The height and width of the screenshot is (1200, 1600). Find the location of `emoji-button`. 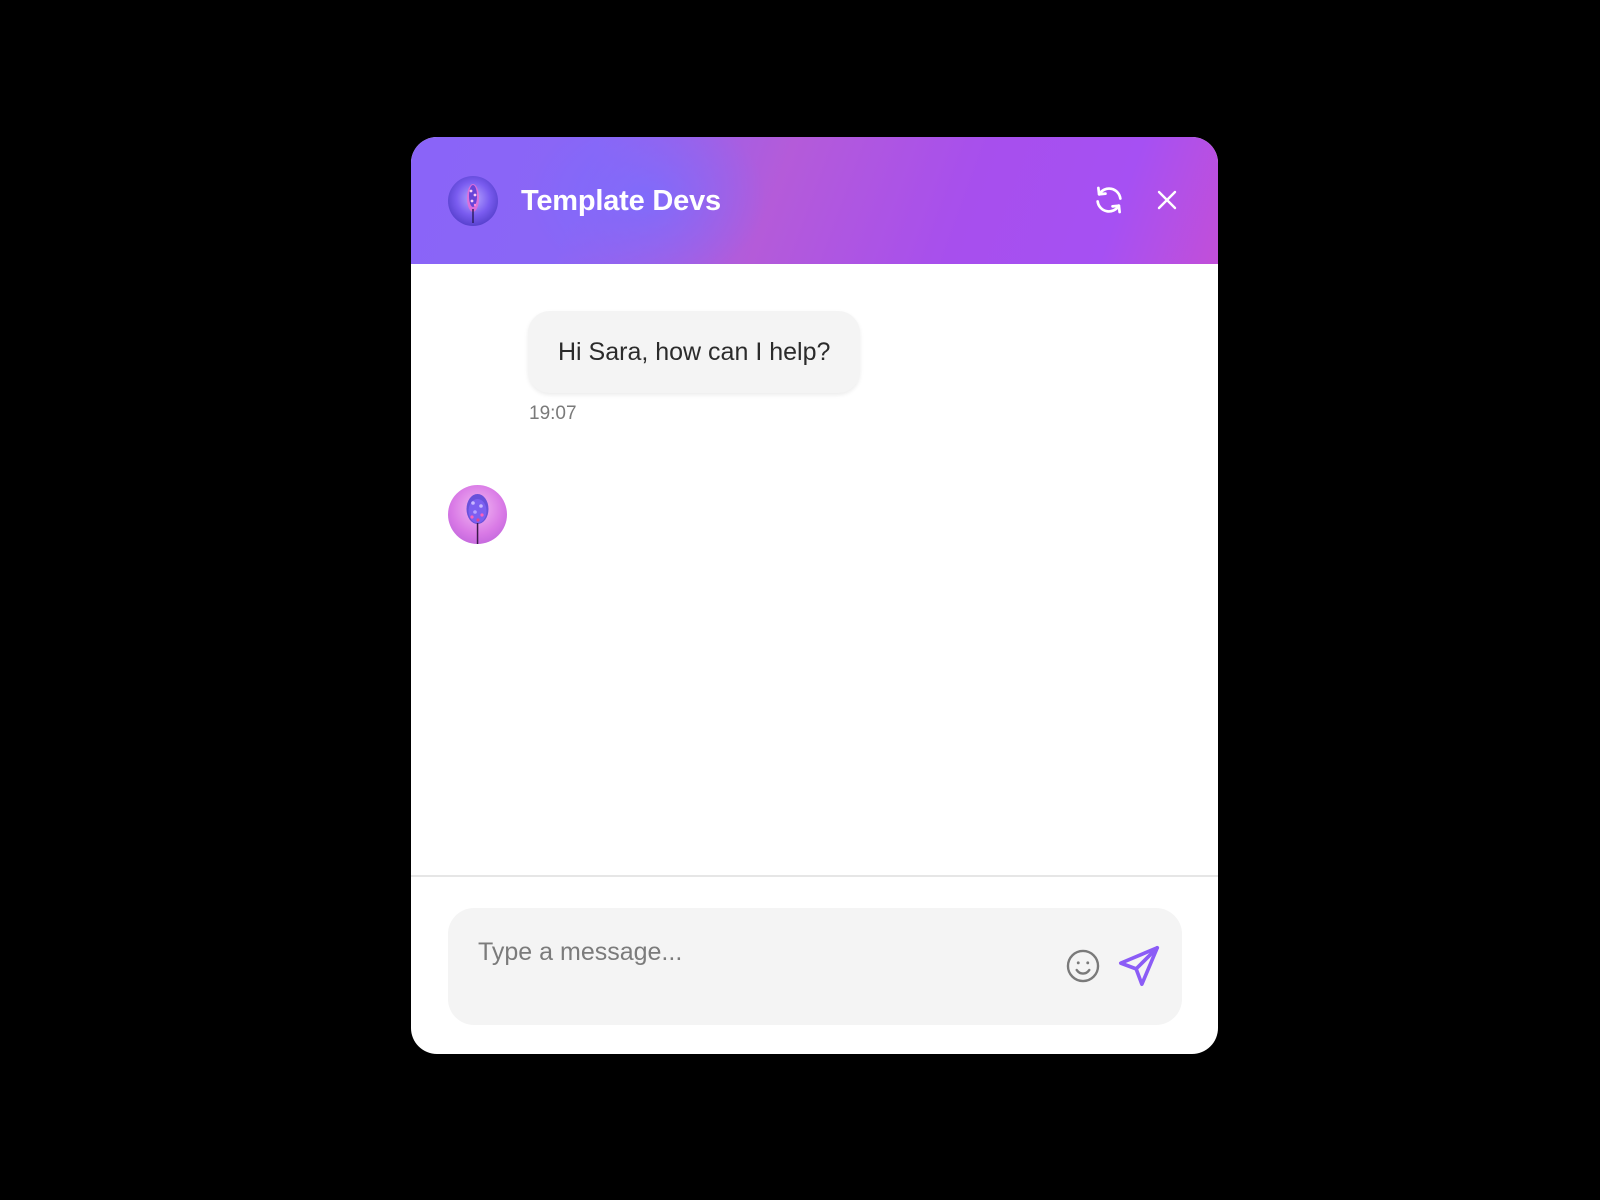

emoji-button is located at coordinates (1083, 966).